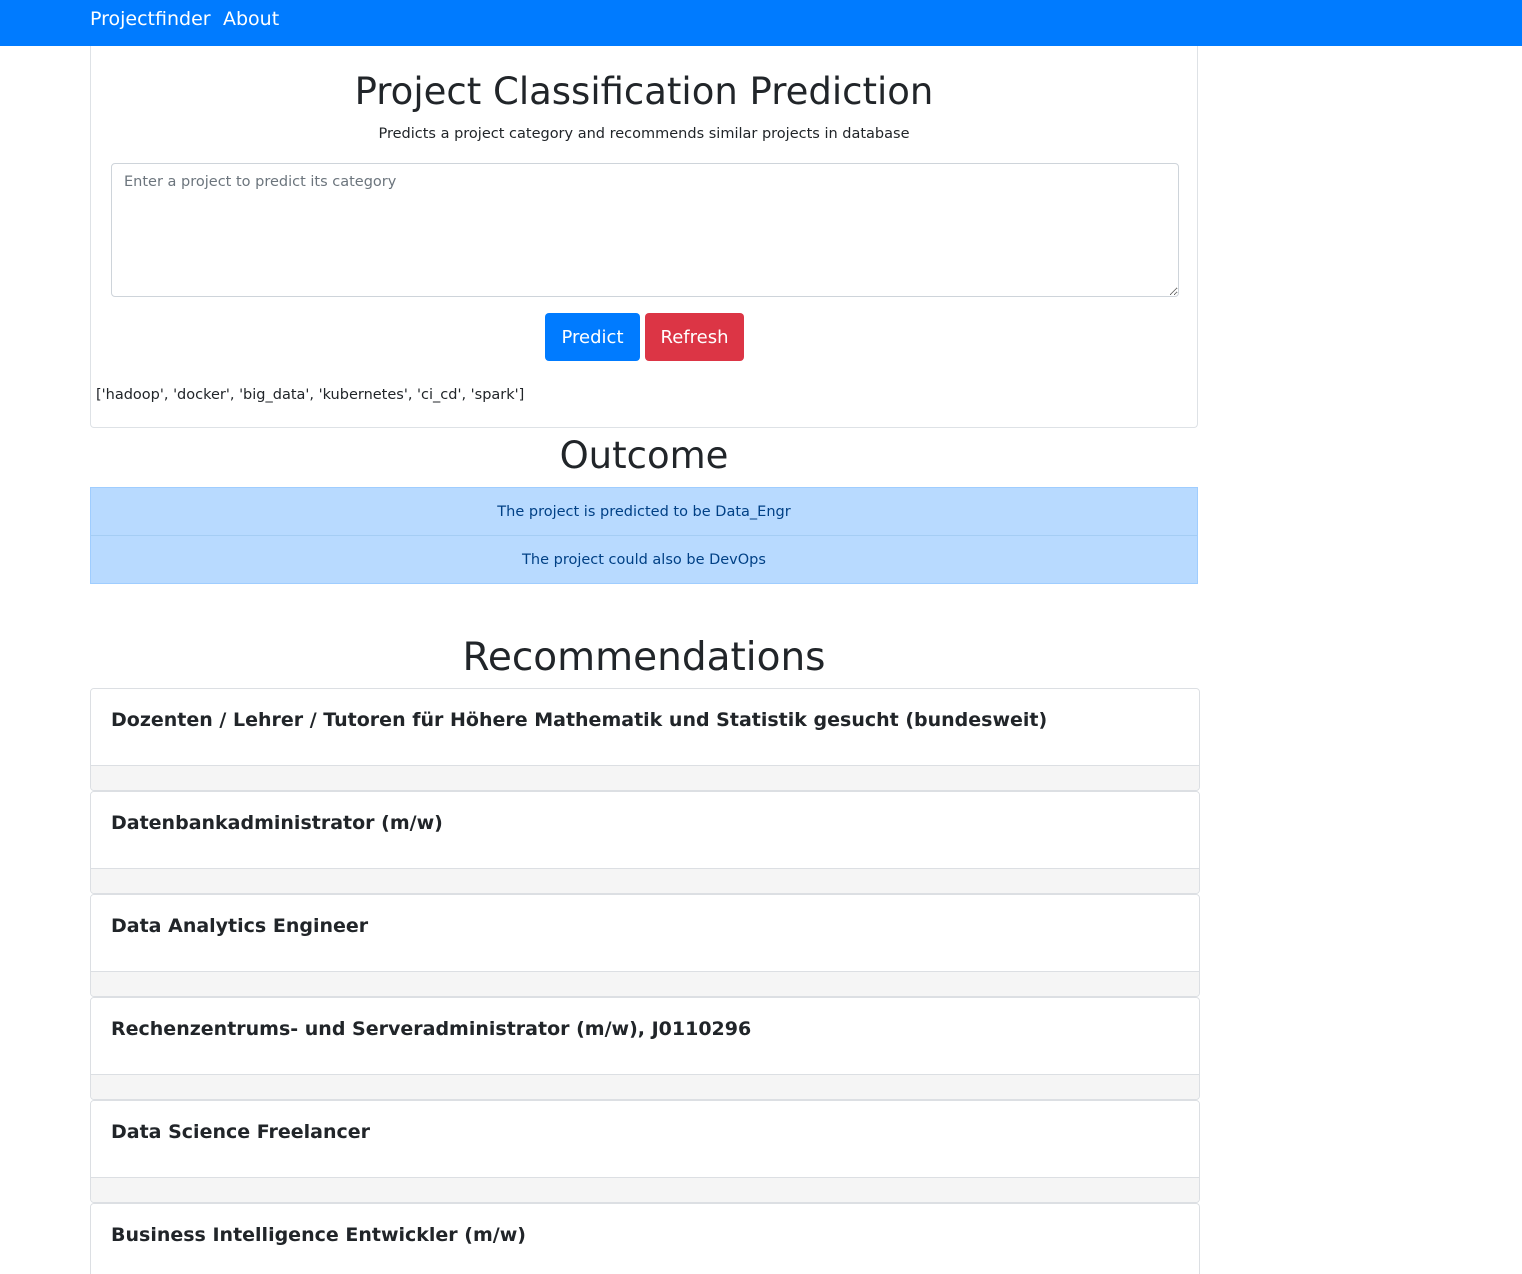 This screenshot has width=1522, height=1274. I want to click on project-description-input, so click(645, 230).